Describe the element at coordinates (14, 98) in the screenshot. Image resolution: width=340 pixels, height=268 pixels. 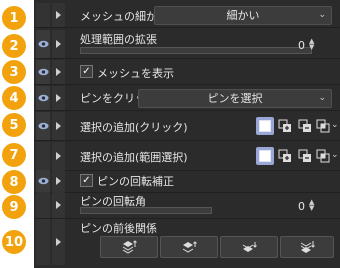
I see `badge-4: 4` at that location.